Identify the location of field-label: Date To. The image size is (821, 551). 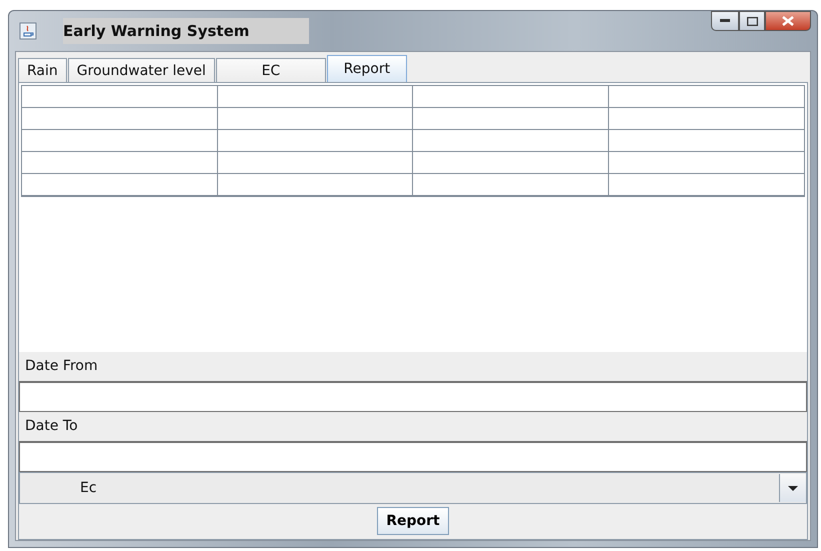
(413, 426).